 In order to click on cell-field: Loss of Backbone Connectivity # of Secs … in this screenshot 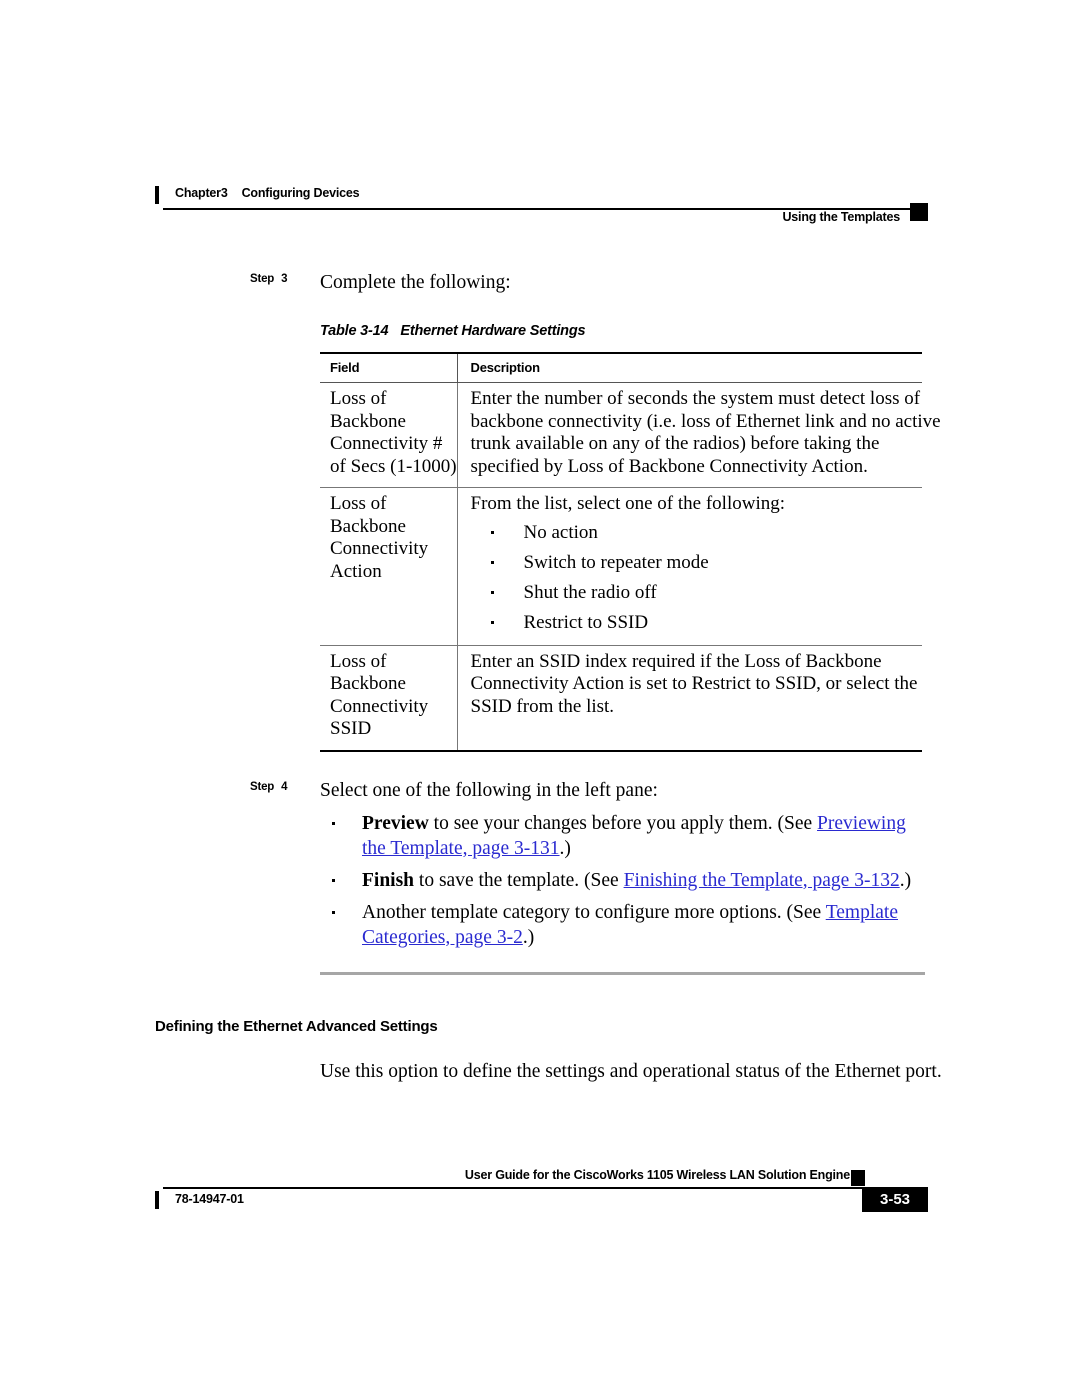, I will do `click(388, 435)`.